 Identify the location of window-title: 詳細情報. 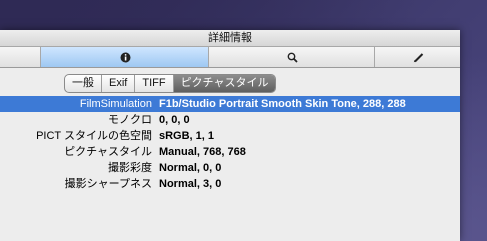
(230, 38).